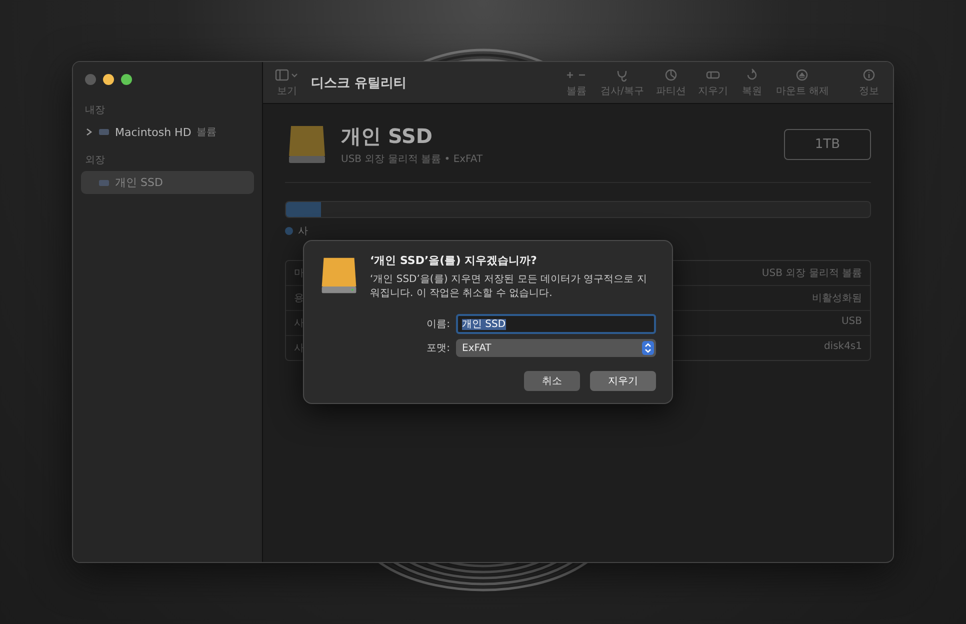 The image size is (966, 624). I want to click on name-label: 이름:, so click(438, 324).